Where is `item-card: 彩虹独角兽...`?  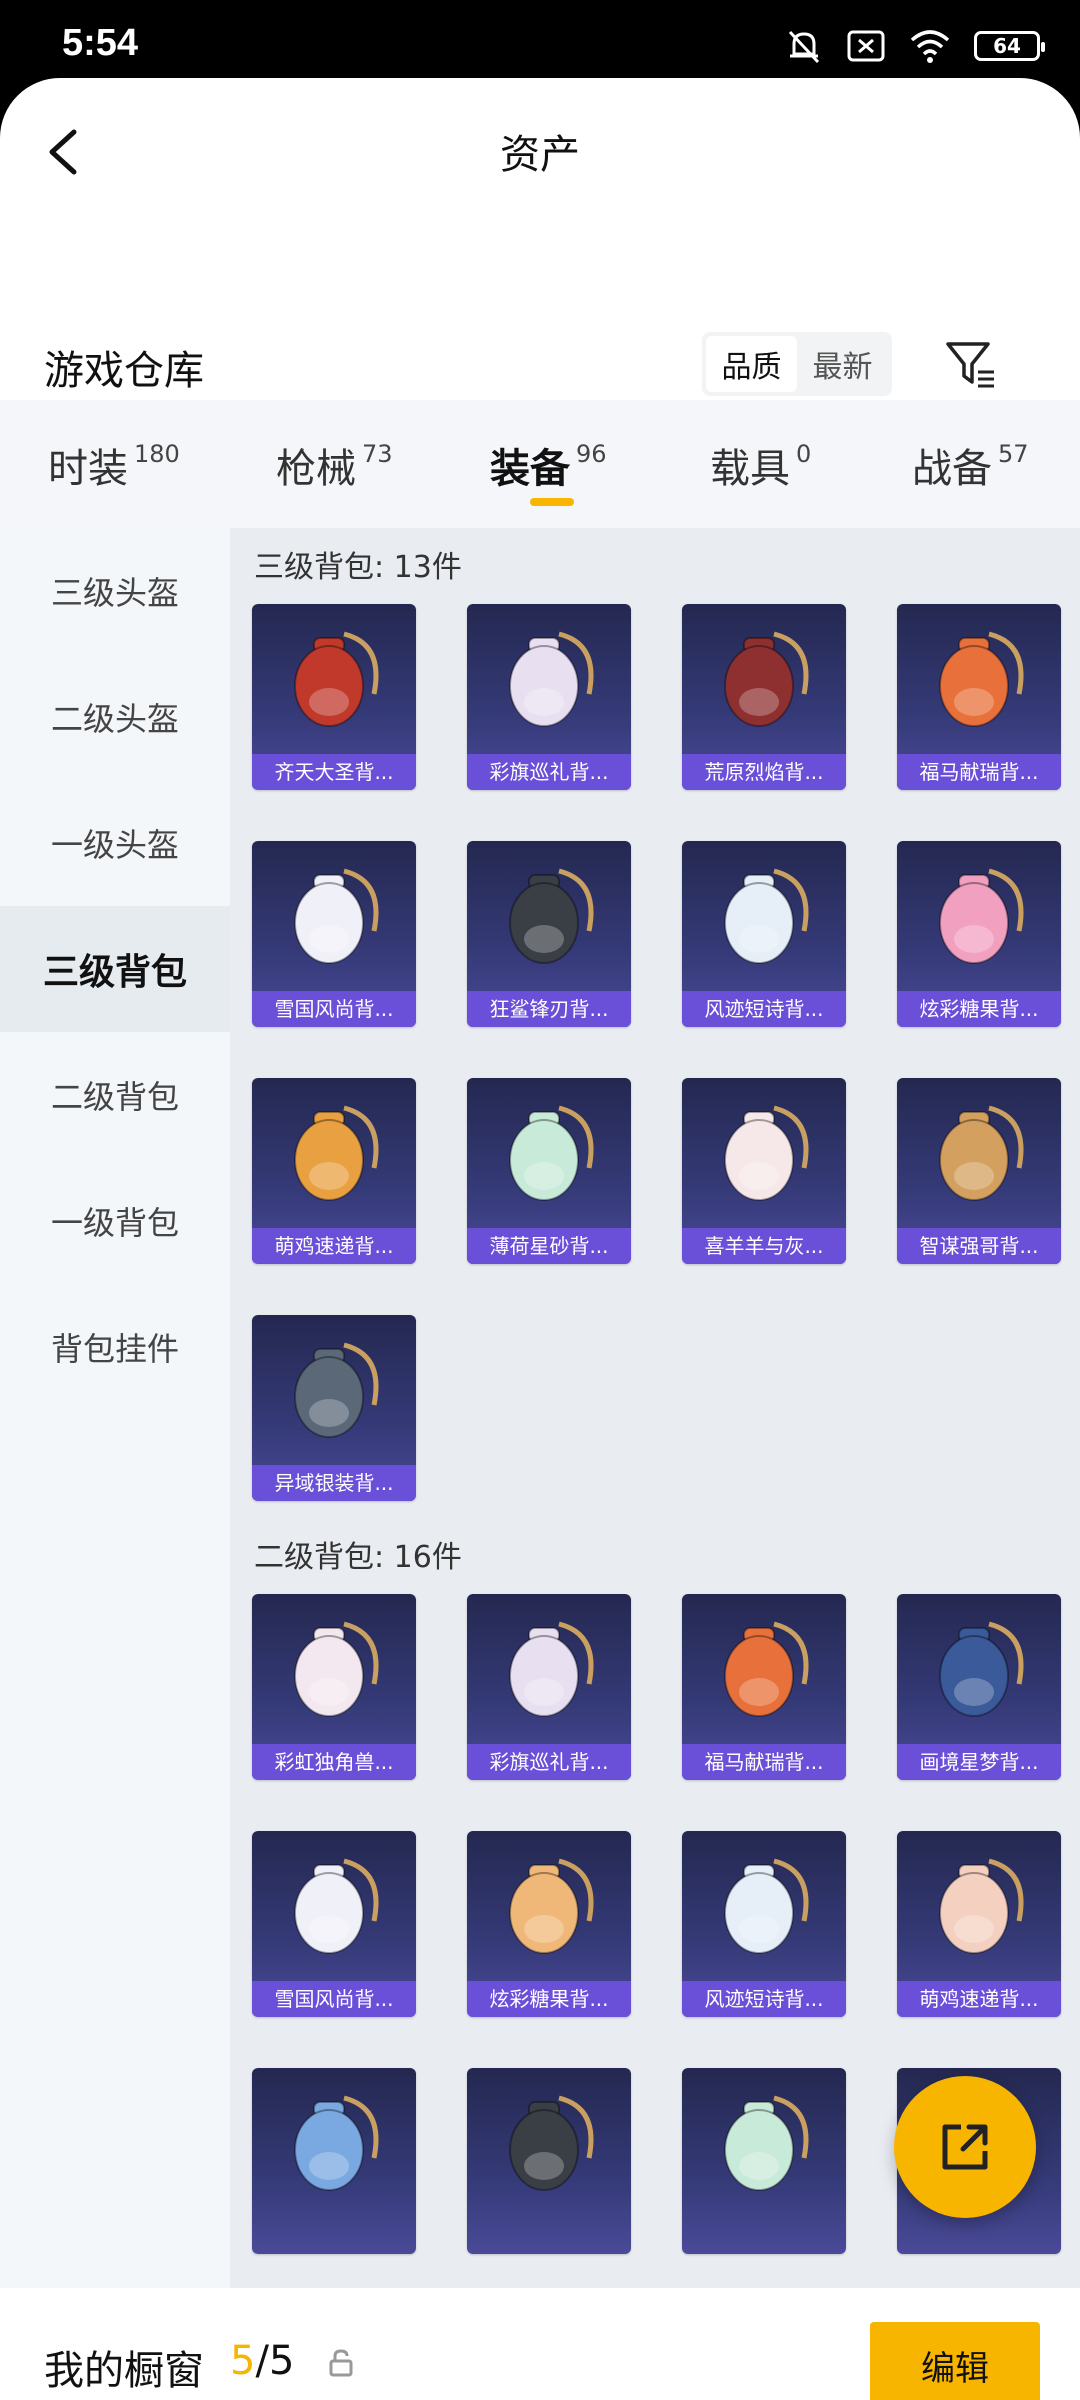 item-card: 彩虹独角兽... is located at coordinates (334, 1687).